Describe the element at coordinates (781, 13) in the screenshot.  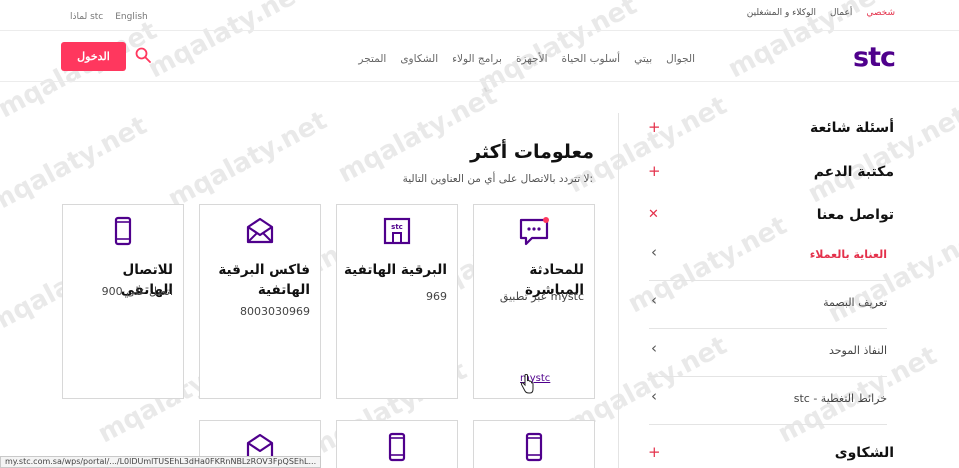
I see `segment-agents-operators: الوكلاء و المشغلين` at that location.